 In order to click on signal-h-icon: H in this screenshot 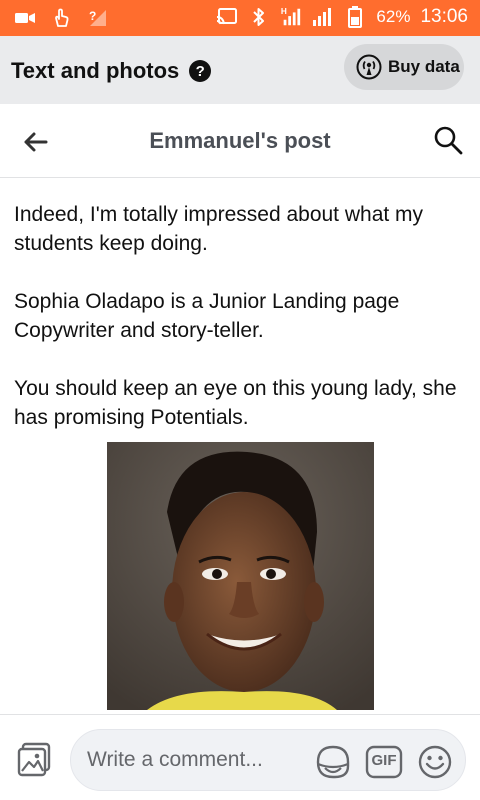, I will do `click(291, 17)`.